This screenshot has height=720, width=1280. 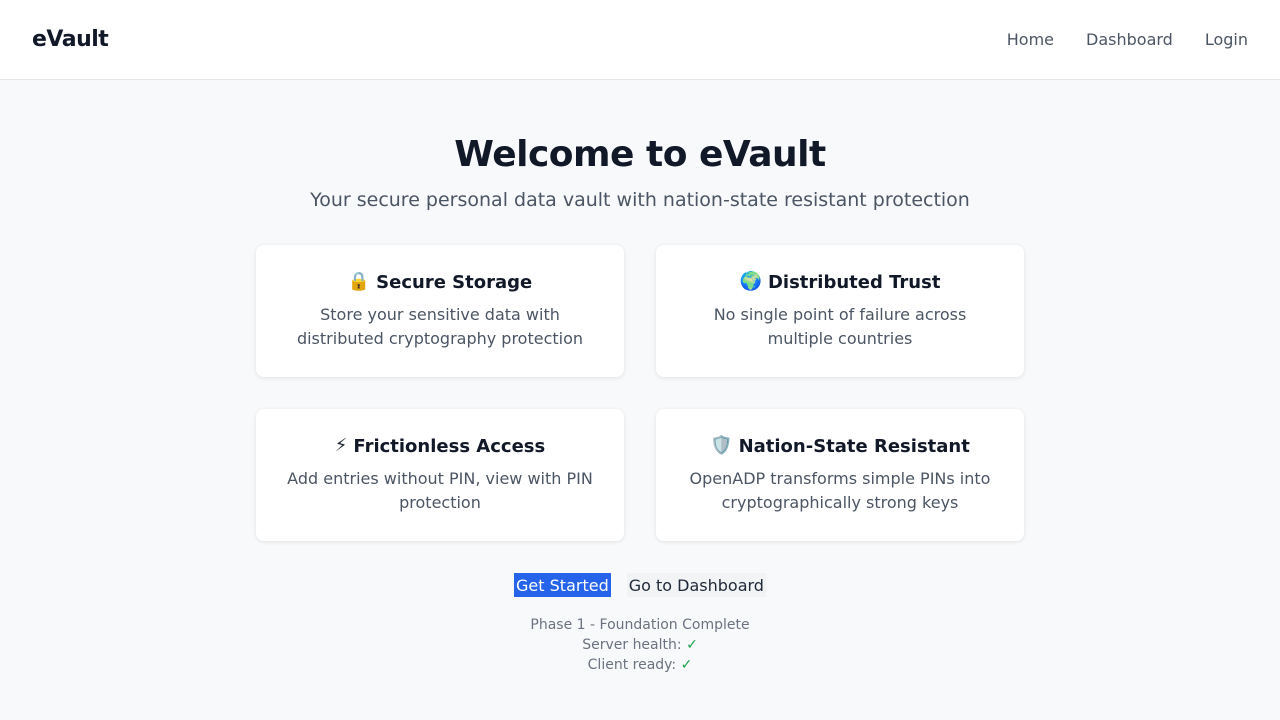 I want to click on globe-icon: 🌍, so click(x=750, y=281).